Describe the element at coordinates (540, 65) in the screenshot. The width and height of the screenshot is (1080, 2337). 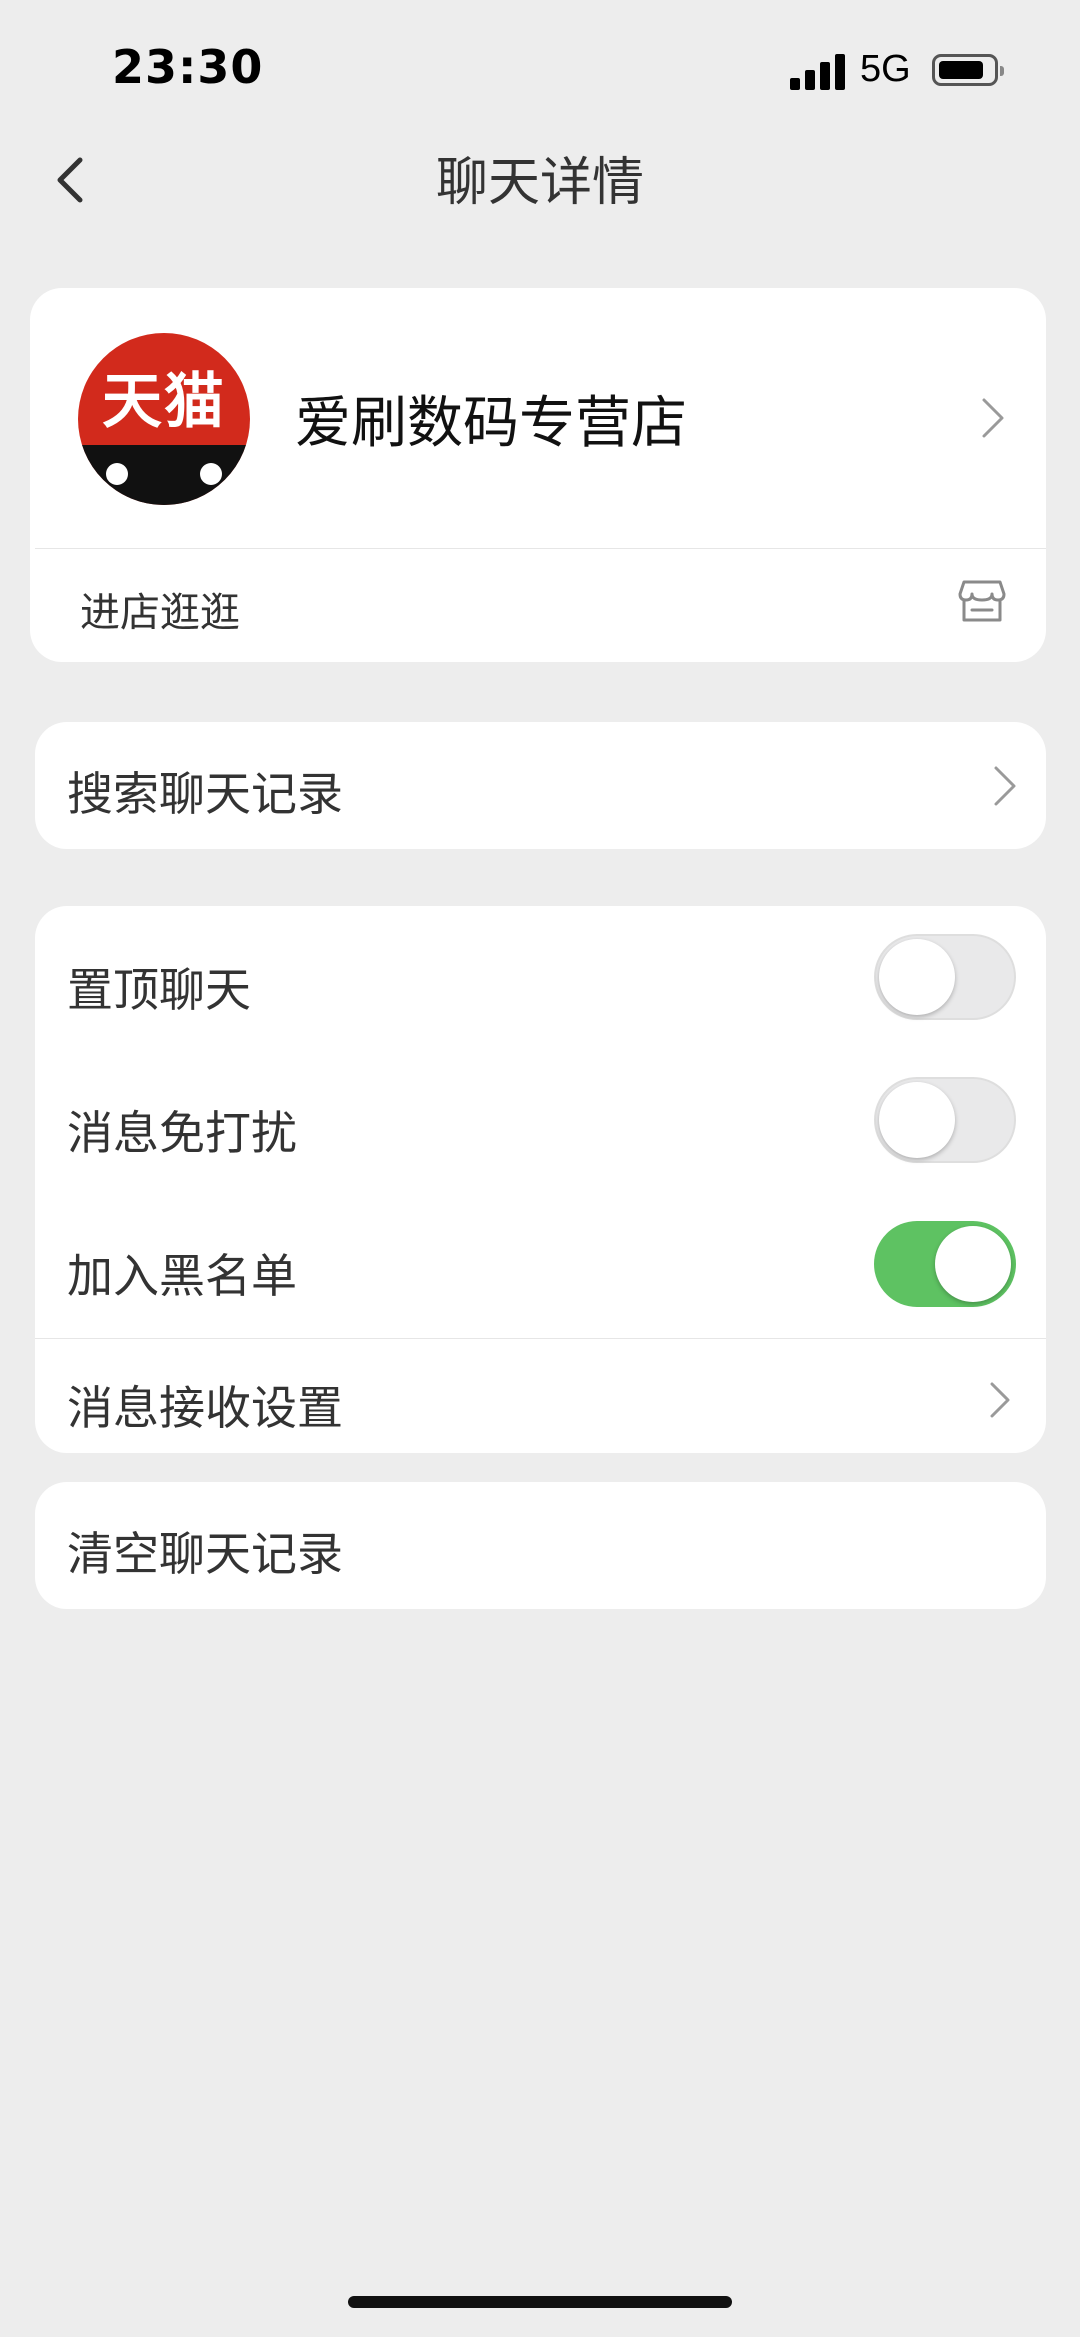
I see `status-bar: 23:30 5G` at that location.